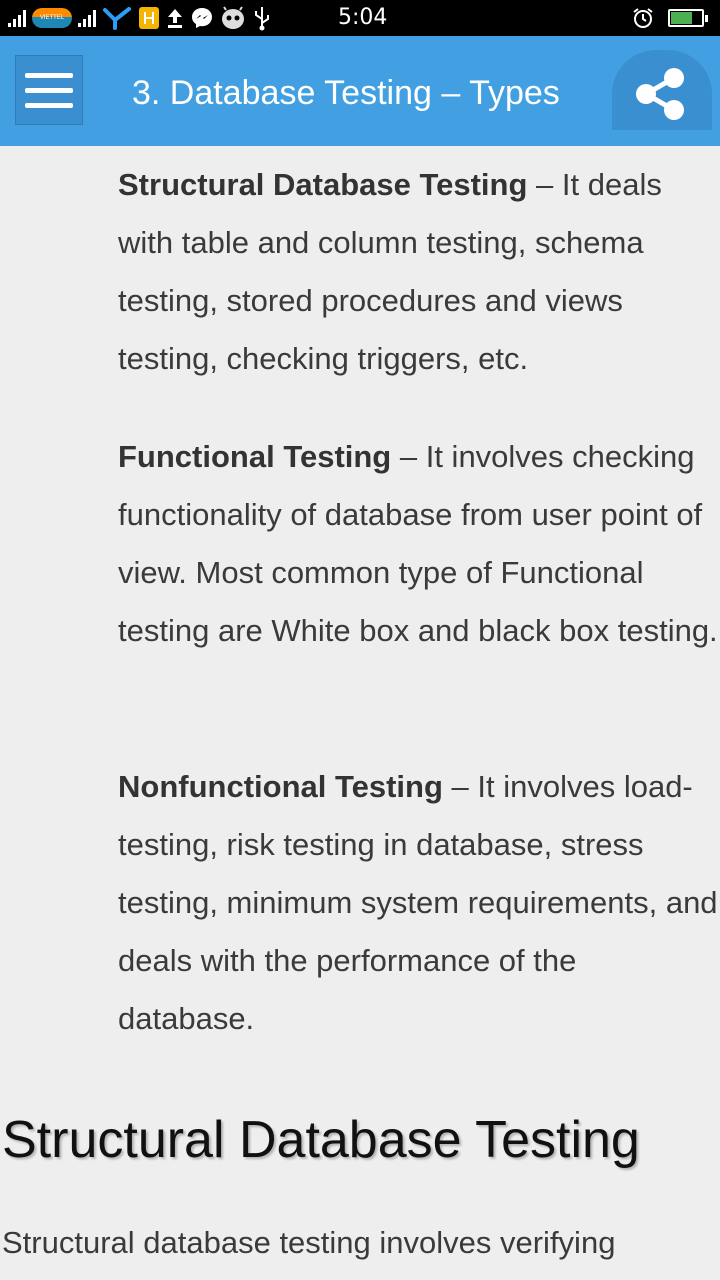 Image resolution: width=720 pixels, height=1280 pixels. What do you see at coordinates (321, 1140) in the screenshot?
I see `section-heading: Structural Database Testing` at bounding box center [321, 1140].